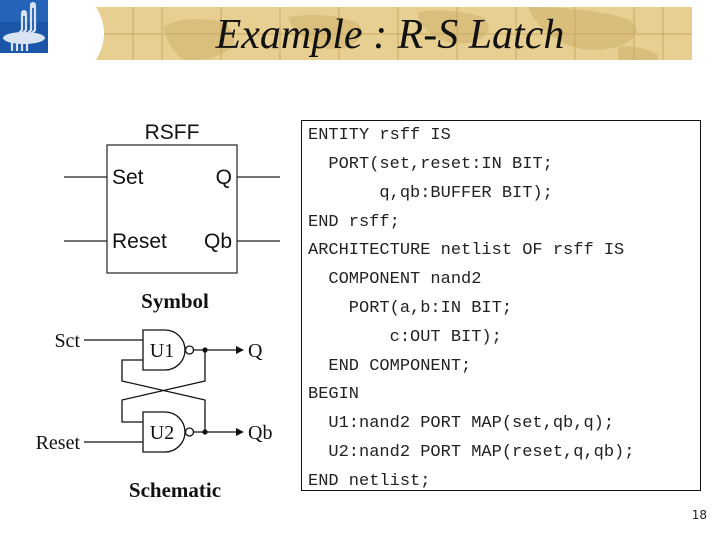 This screenshot has height=540, width=720. Describe the element at coordinates (172, 209) in the screenshot. I see `symbol-box` at that location.